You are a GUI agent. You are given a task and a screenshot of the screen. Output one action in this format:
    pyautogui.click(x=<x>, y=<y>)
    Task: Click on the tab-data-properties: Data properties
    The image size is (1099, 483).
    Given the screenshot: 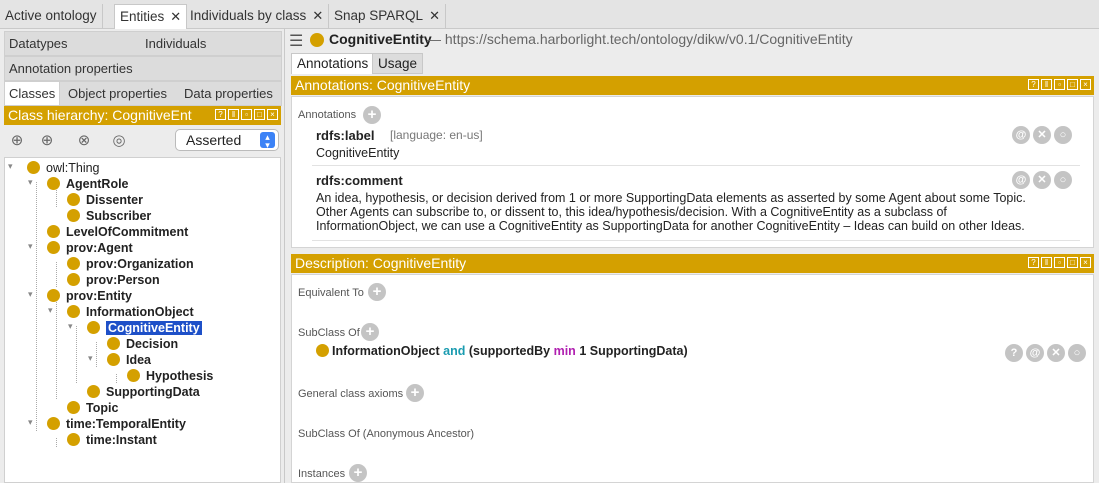 What is the action you would take?
    pyautogui.click(x=228, y=93)
    